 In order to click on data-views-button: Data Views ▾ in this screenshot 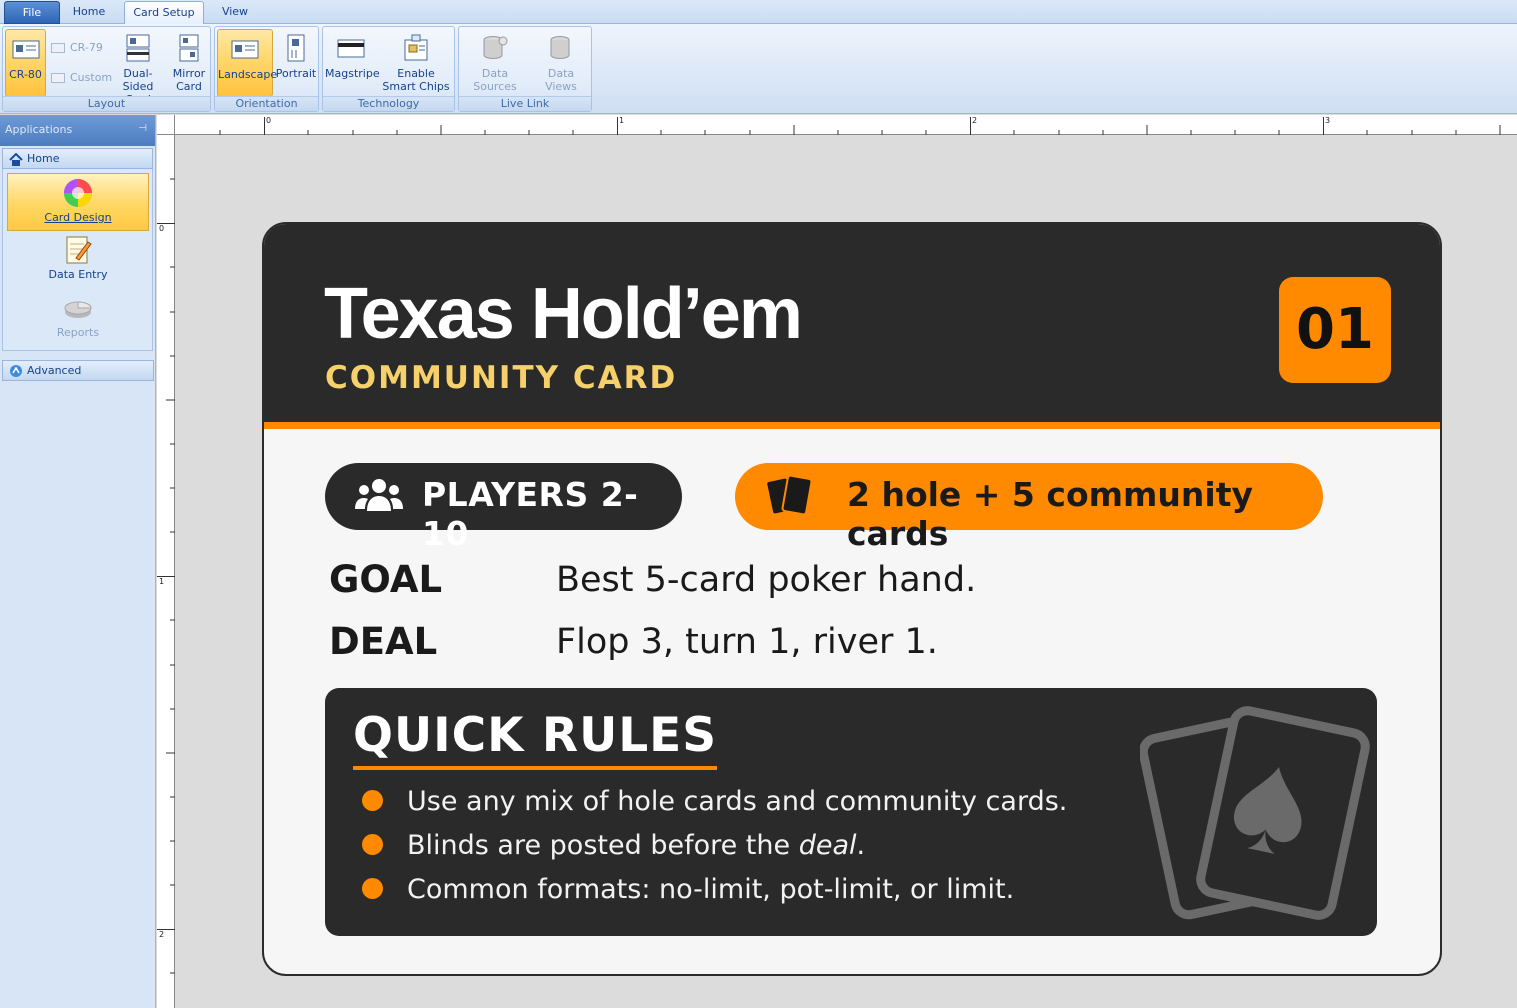, I will do `click(561, 67)`.